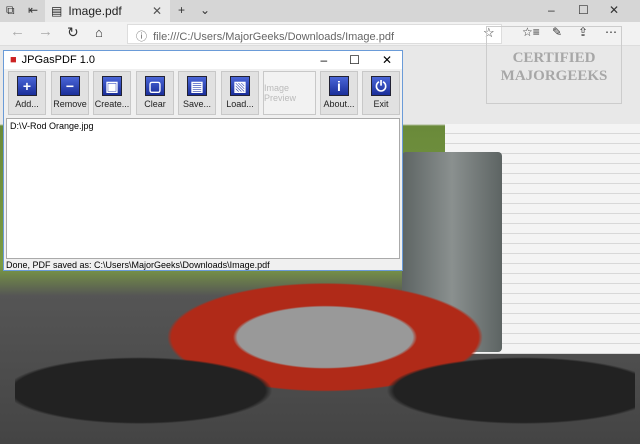 The width and height of the screenshot is (640, 444). Describe the element at coordinates (387, 60) in the screenshot. I see `app-close-icon: ✕` at that location.